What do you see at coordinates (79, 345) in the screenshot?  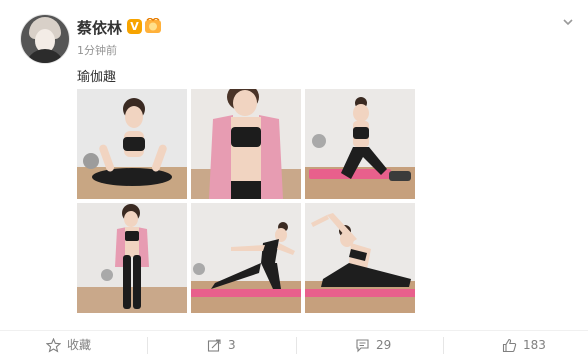 I see `favorite-label: 收藏` at bounding box center [79, 345].